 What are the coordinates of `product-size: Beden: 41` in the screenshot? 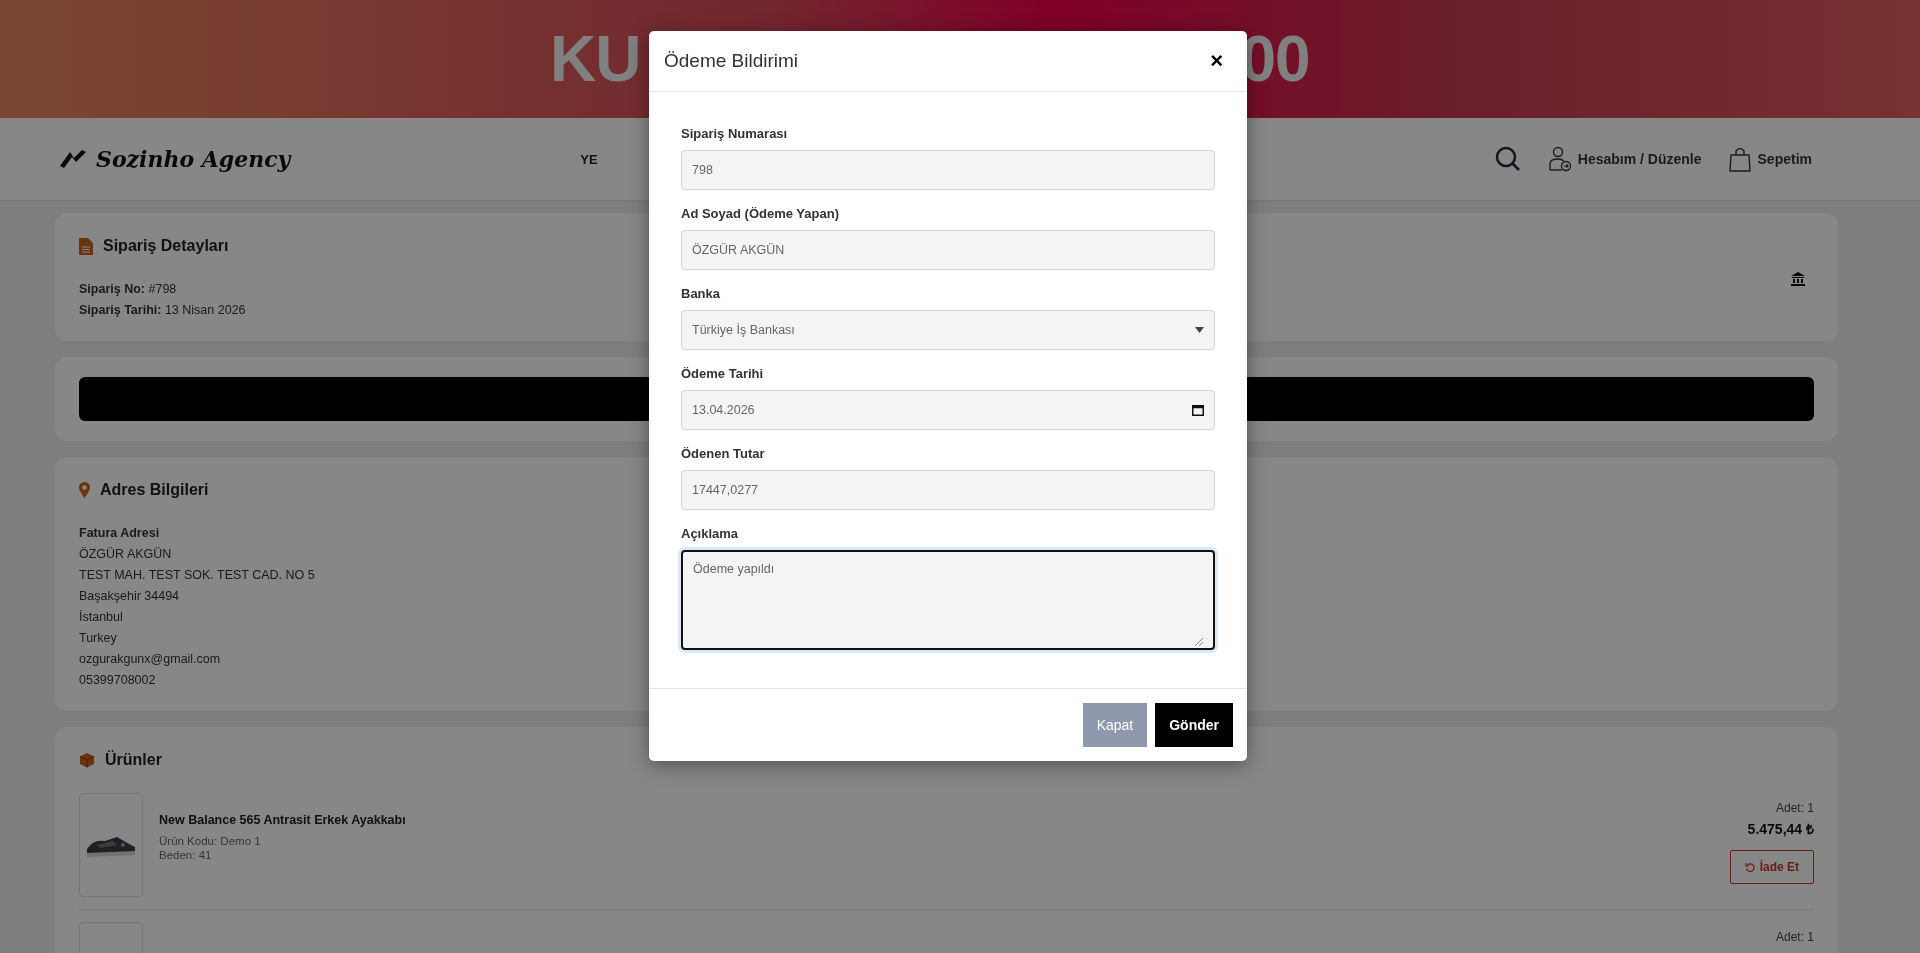 It's located at (186, 855).